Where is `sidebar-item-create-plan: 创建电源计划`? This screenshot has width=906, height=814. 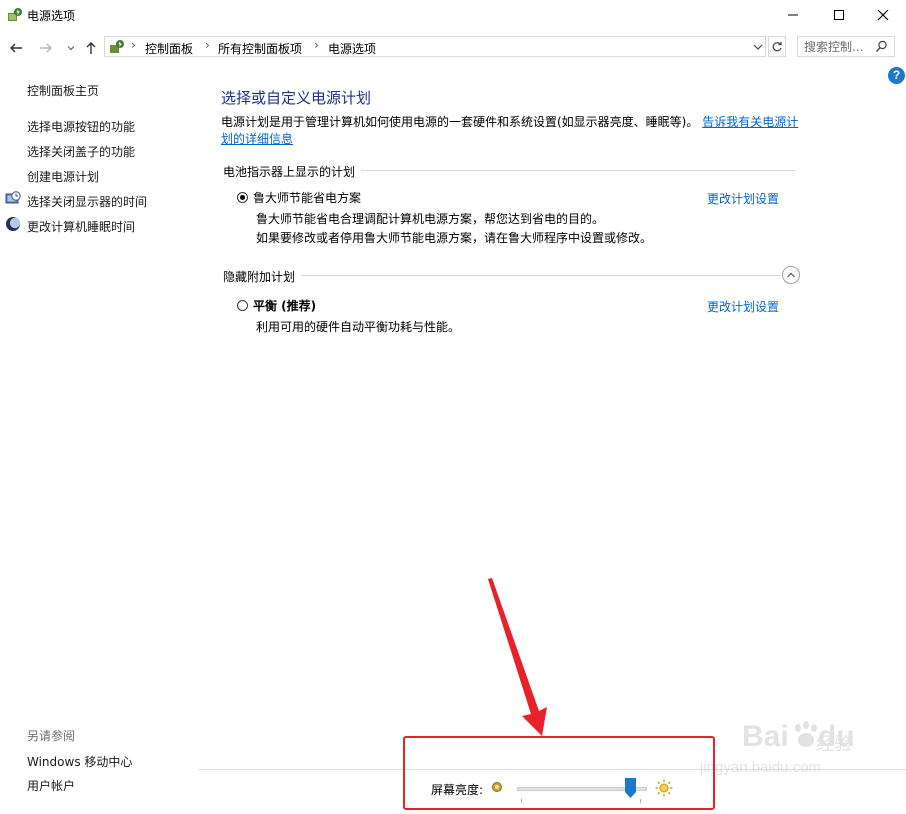
sidebar-item-create-plan: 创建电源计划 is located at coordinates (63, 176).